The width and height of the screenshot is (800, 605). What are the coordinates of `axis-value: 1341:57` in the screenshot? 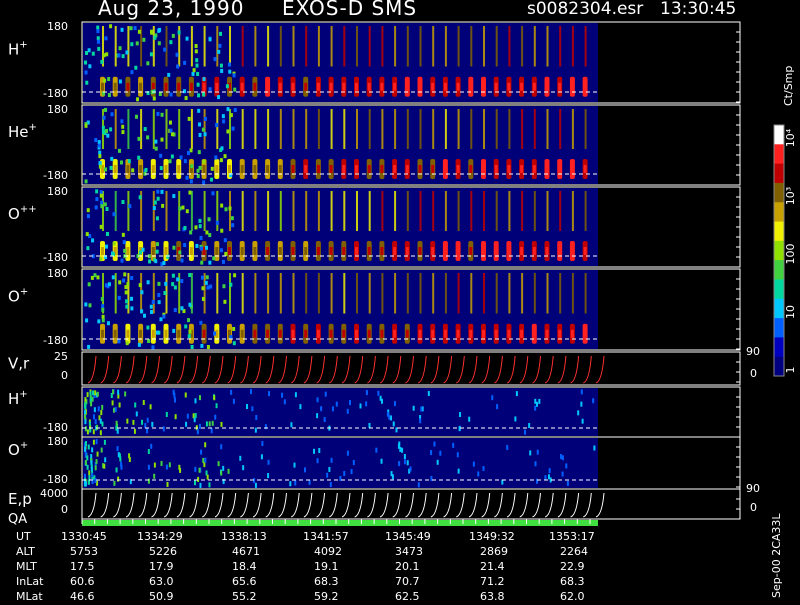 It's located at (326, 536).